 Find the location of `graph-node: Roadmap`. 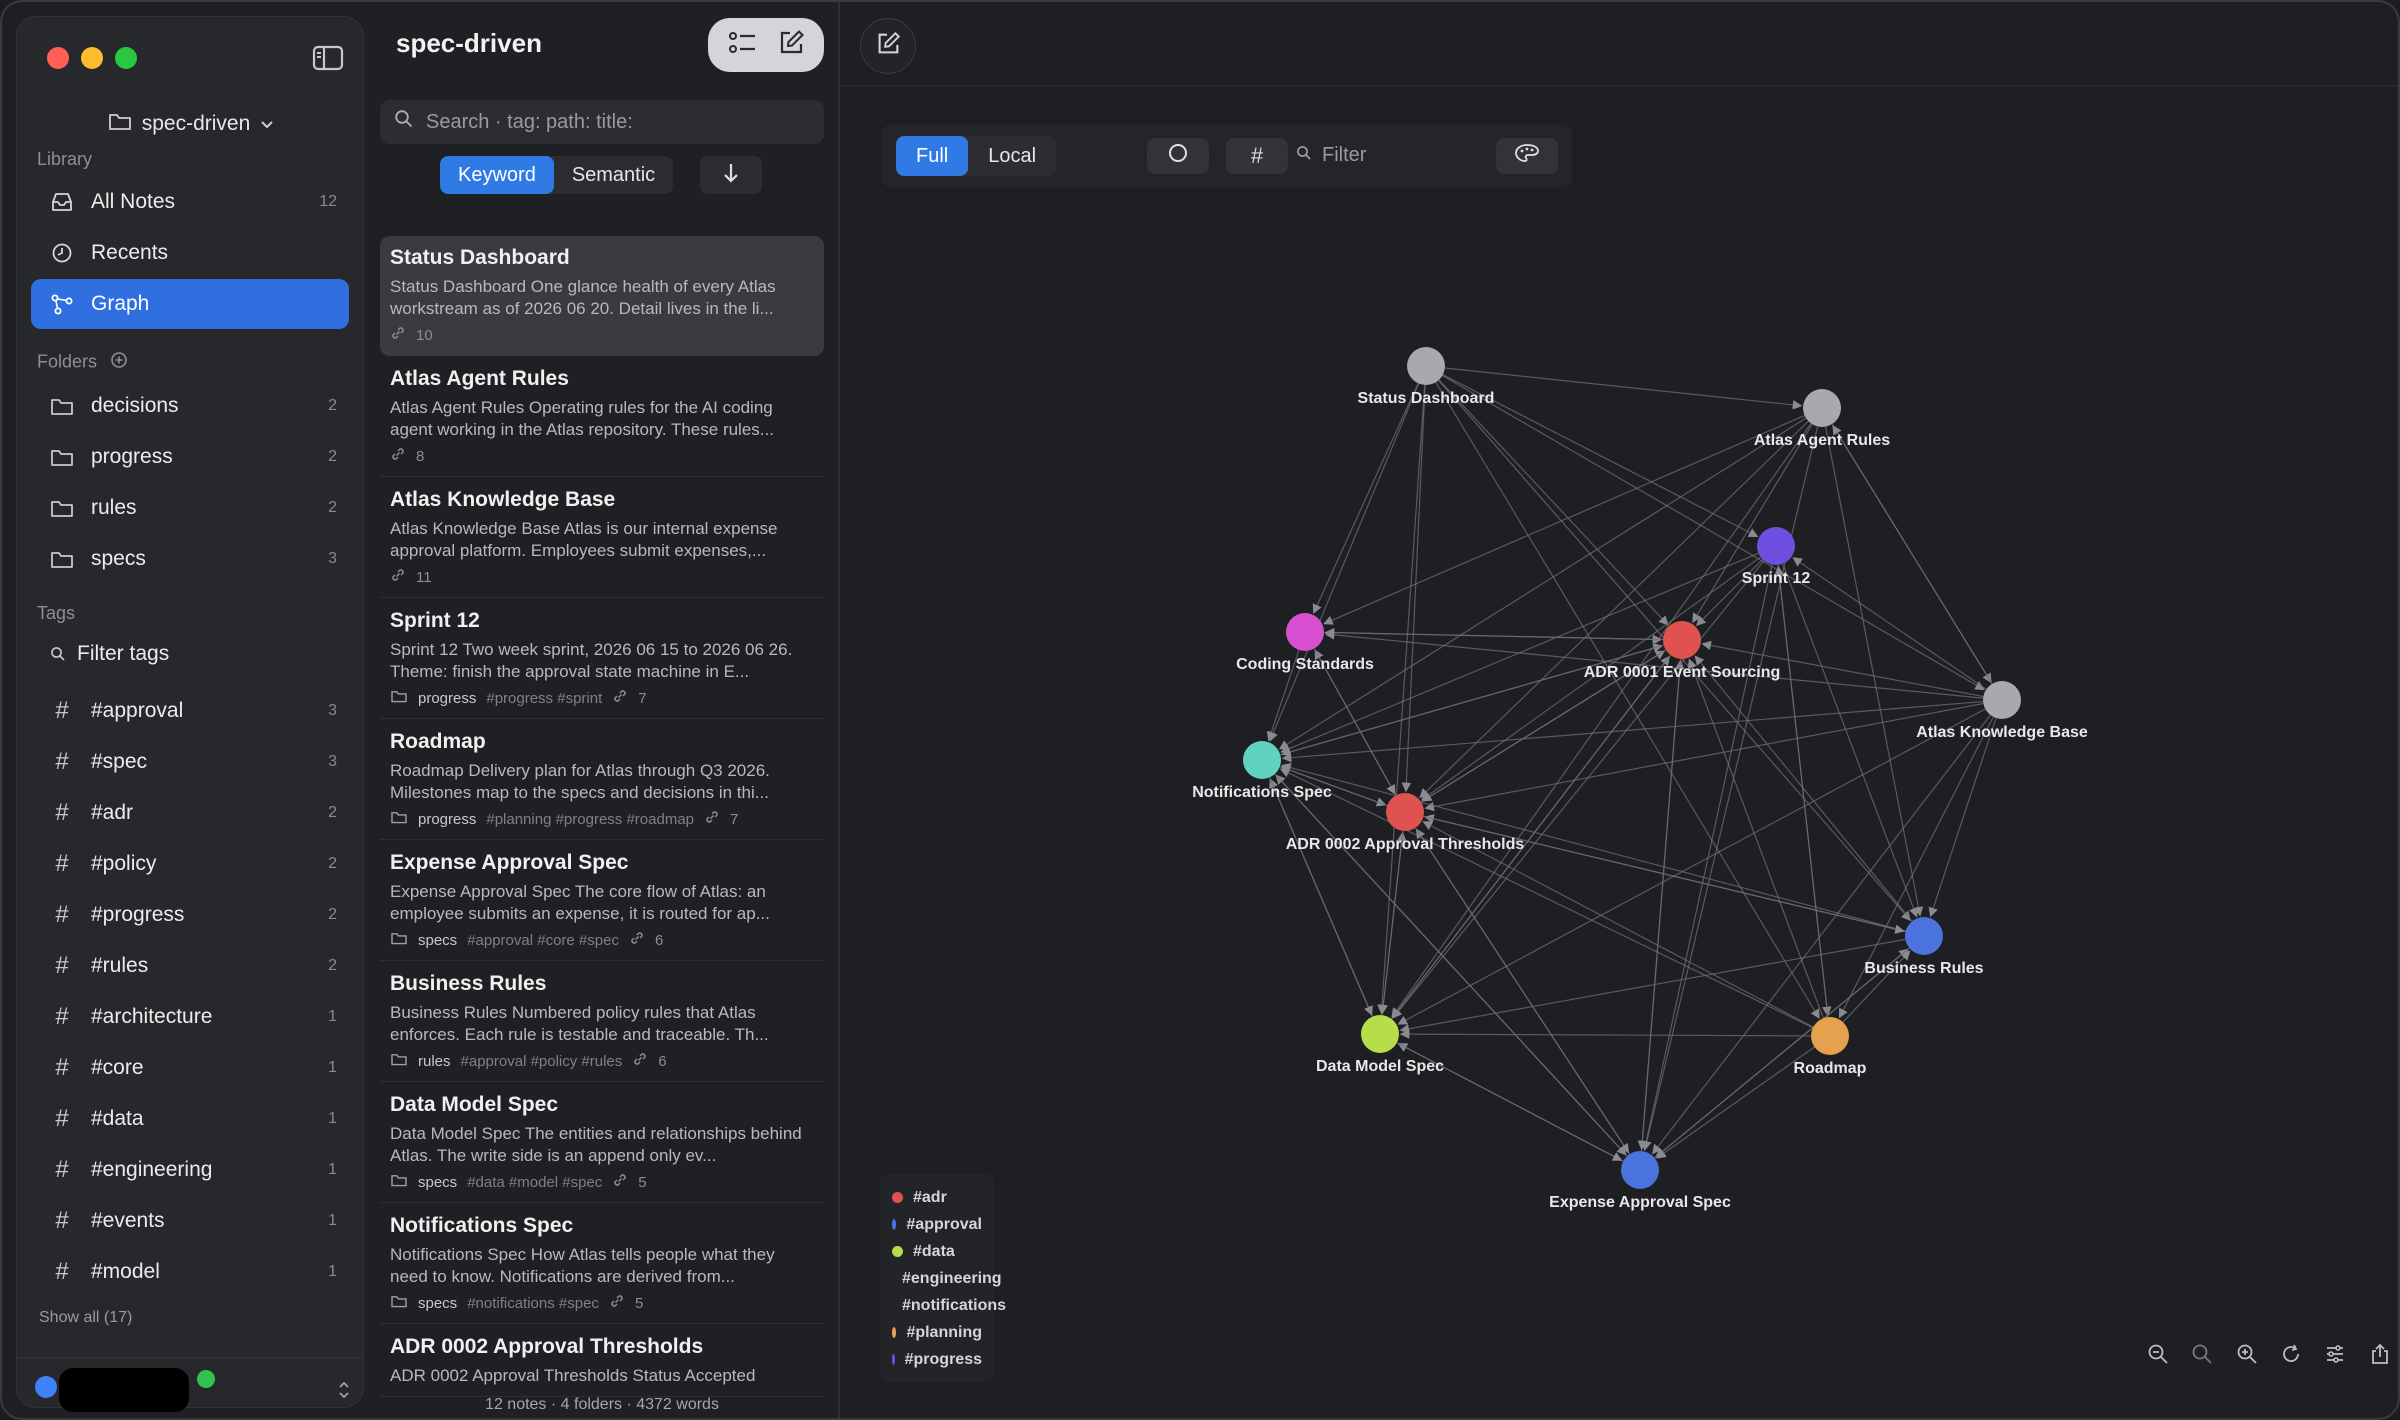

graph-node: Roadmap is located at coordinates (1830, 1047).